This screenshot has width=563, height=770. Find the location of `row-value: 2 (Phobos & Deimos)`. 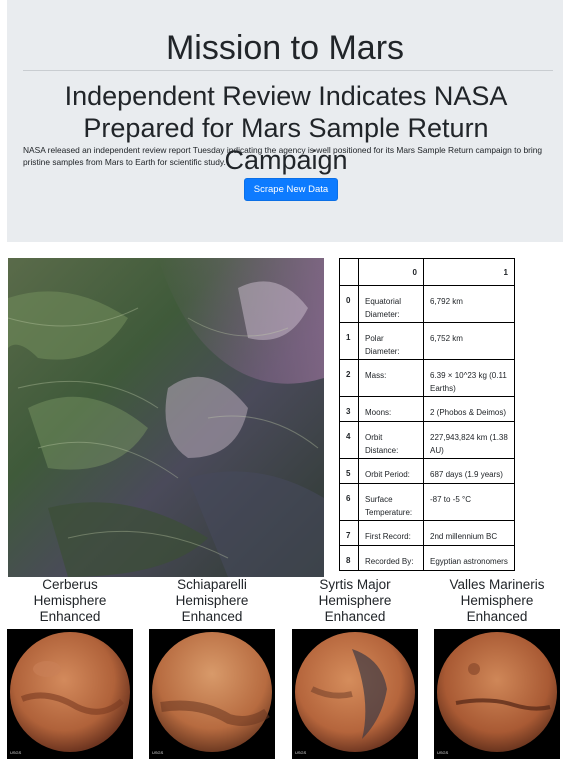

row-value: 2 (Phobos & Deimos) is located at coordinates (469, 409).